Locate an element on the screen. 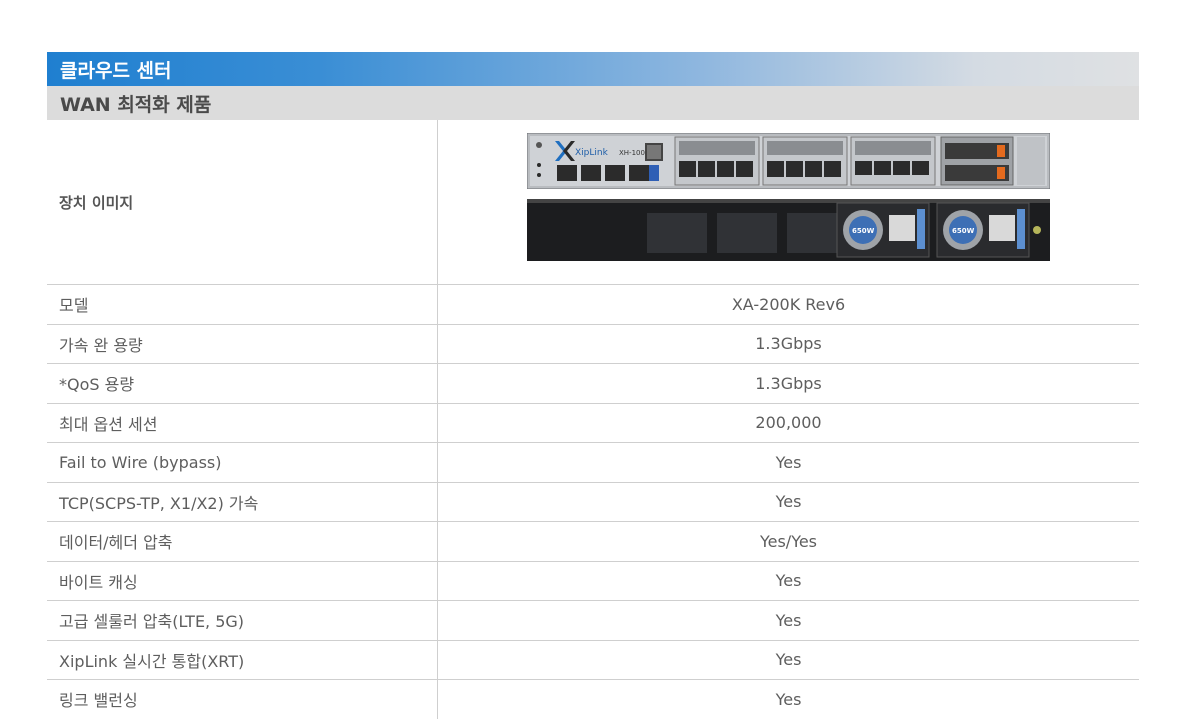 This screenshot has width=1190, height=719. device-image-label: 장치 이미지 is located at coordinates (242, 202).